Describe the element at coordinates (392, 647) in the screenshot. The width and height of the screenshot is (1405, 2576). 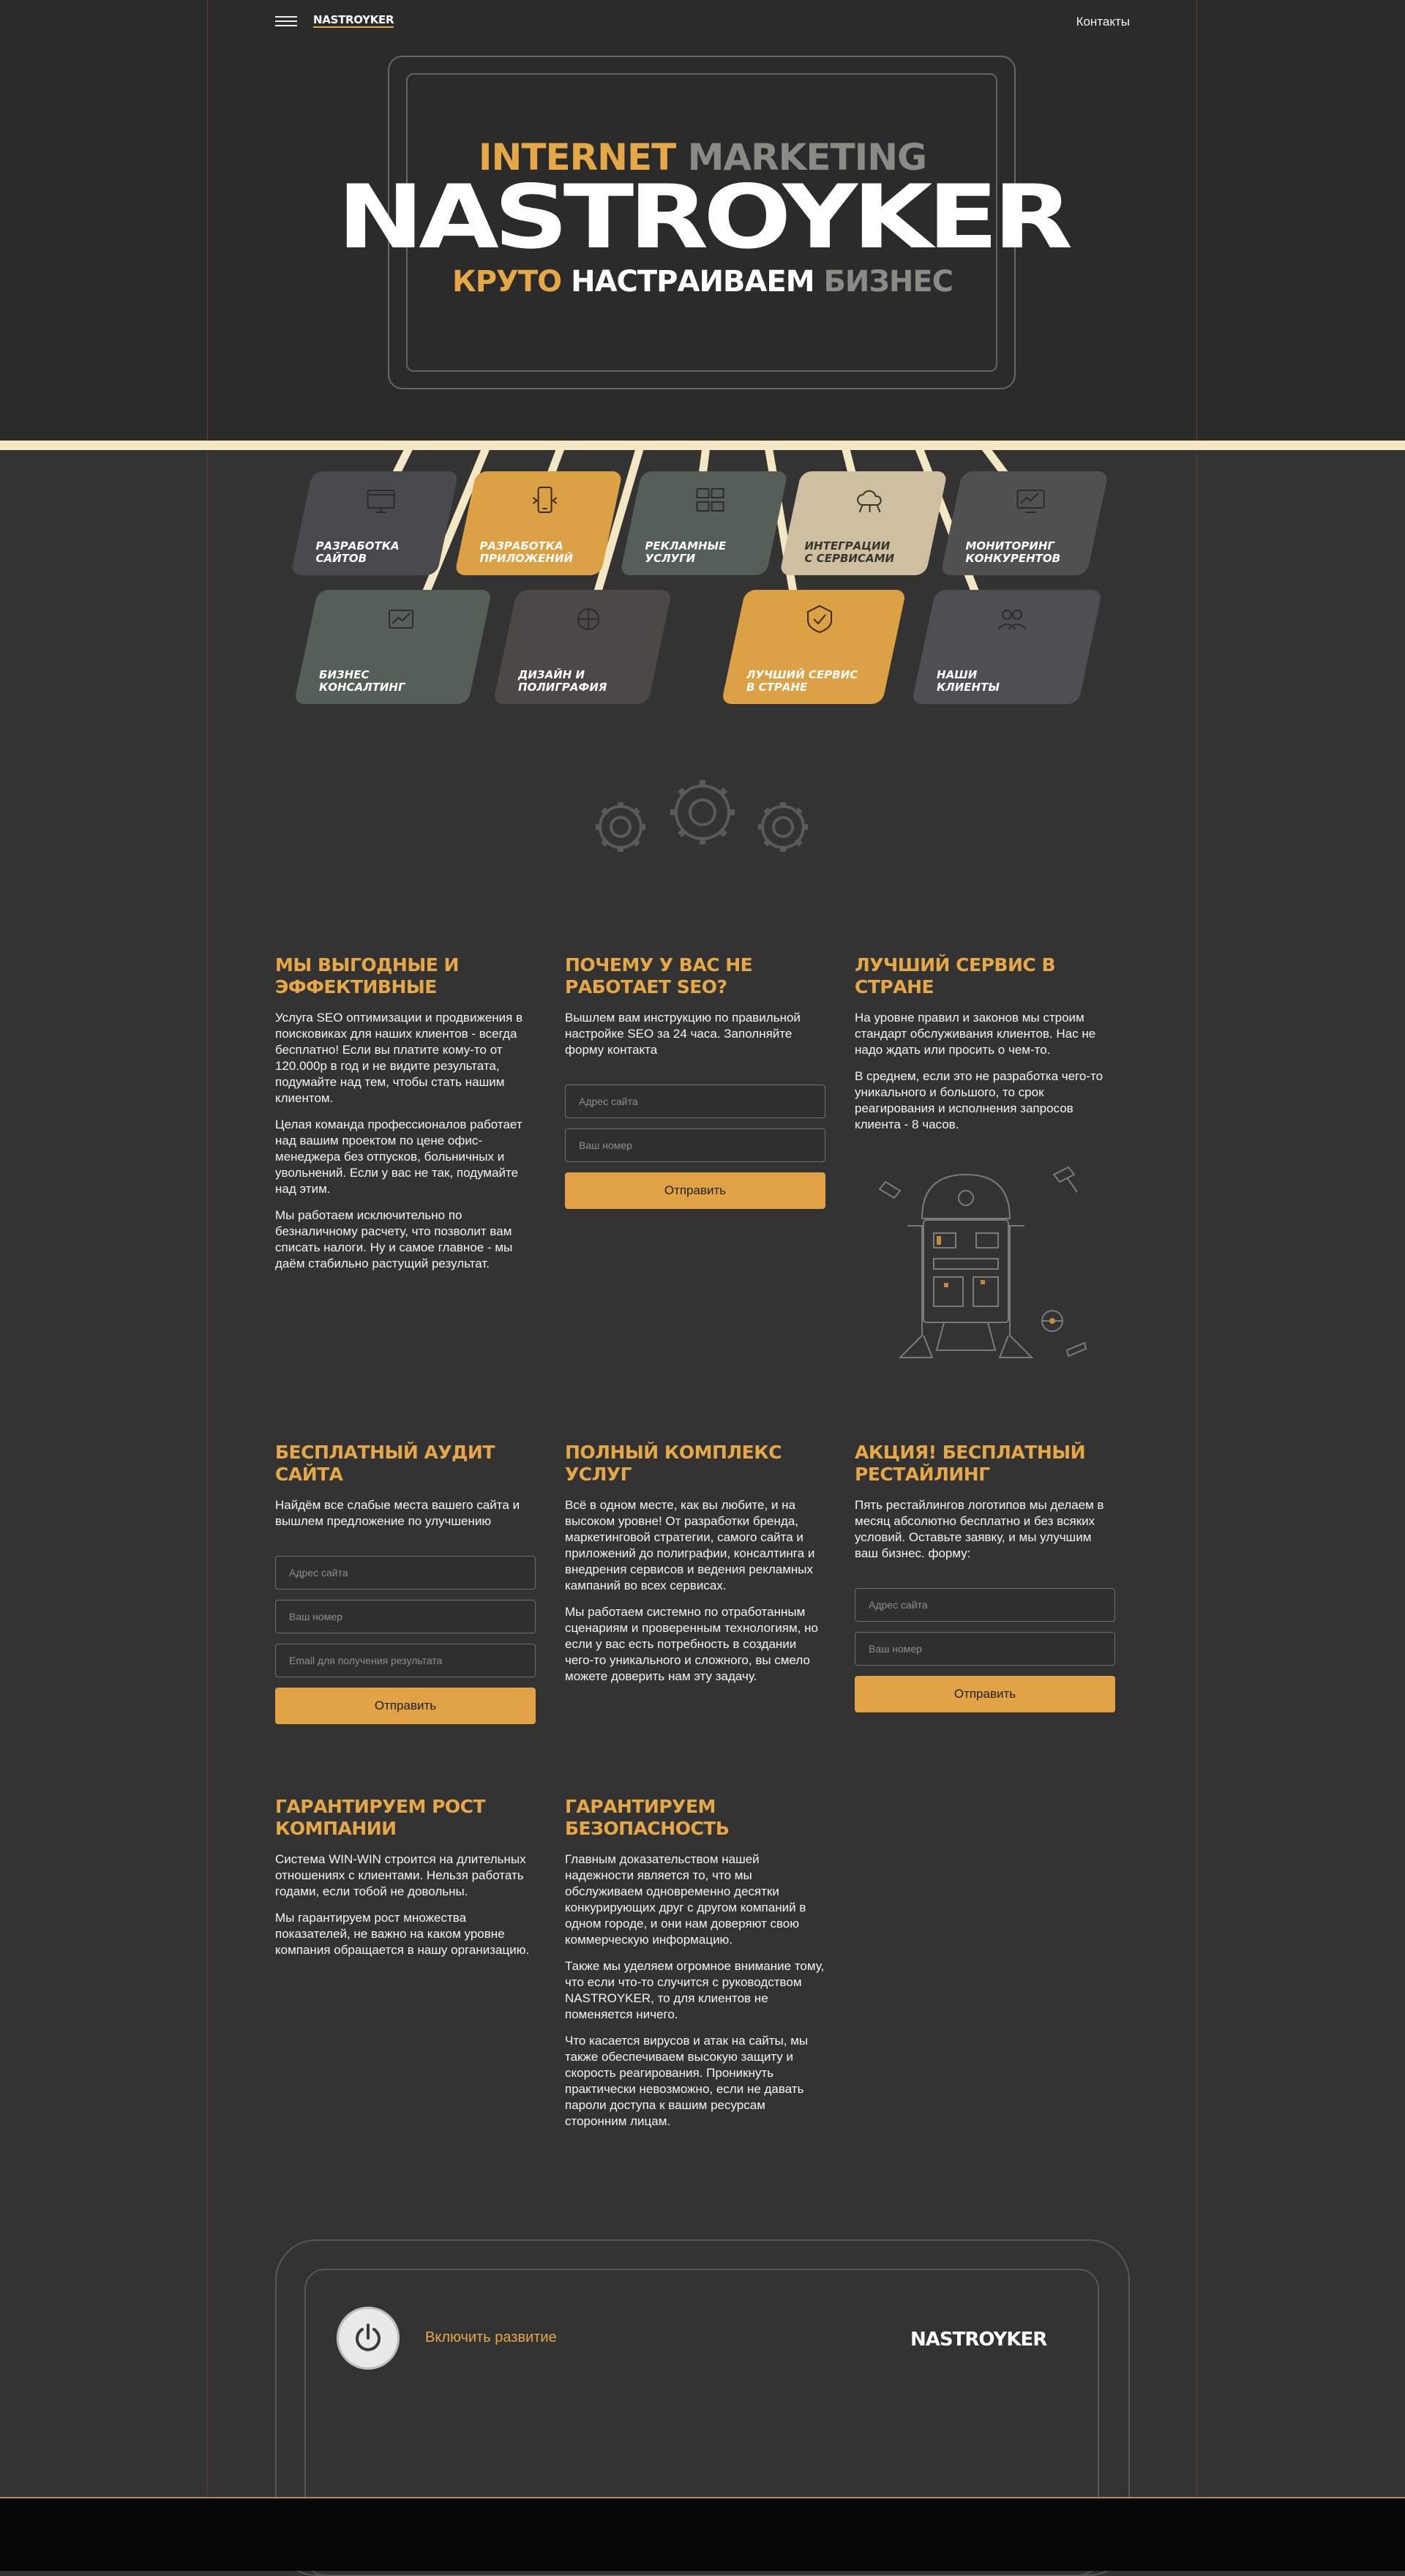
I see `tile-consulting: БИЗНЕС КОНСАЛТИНГ` at that location.